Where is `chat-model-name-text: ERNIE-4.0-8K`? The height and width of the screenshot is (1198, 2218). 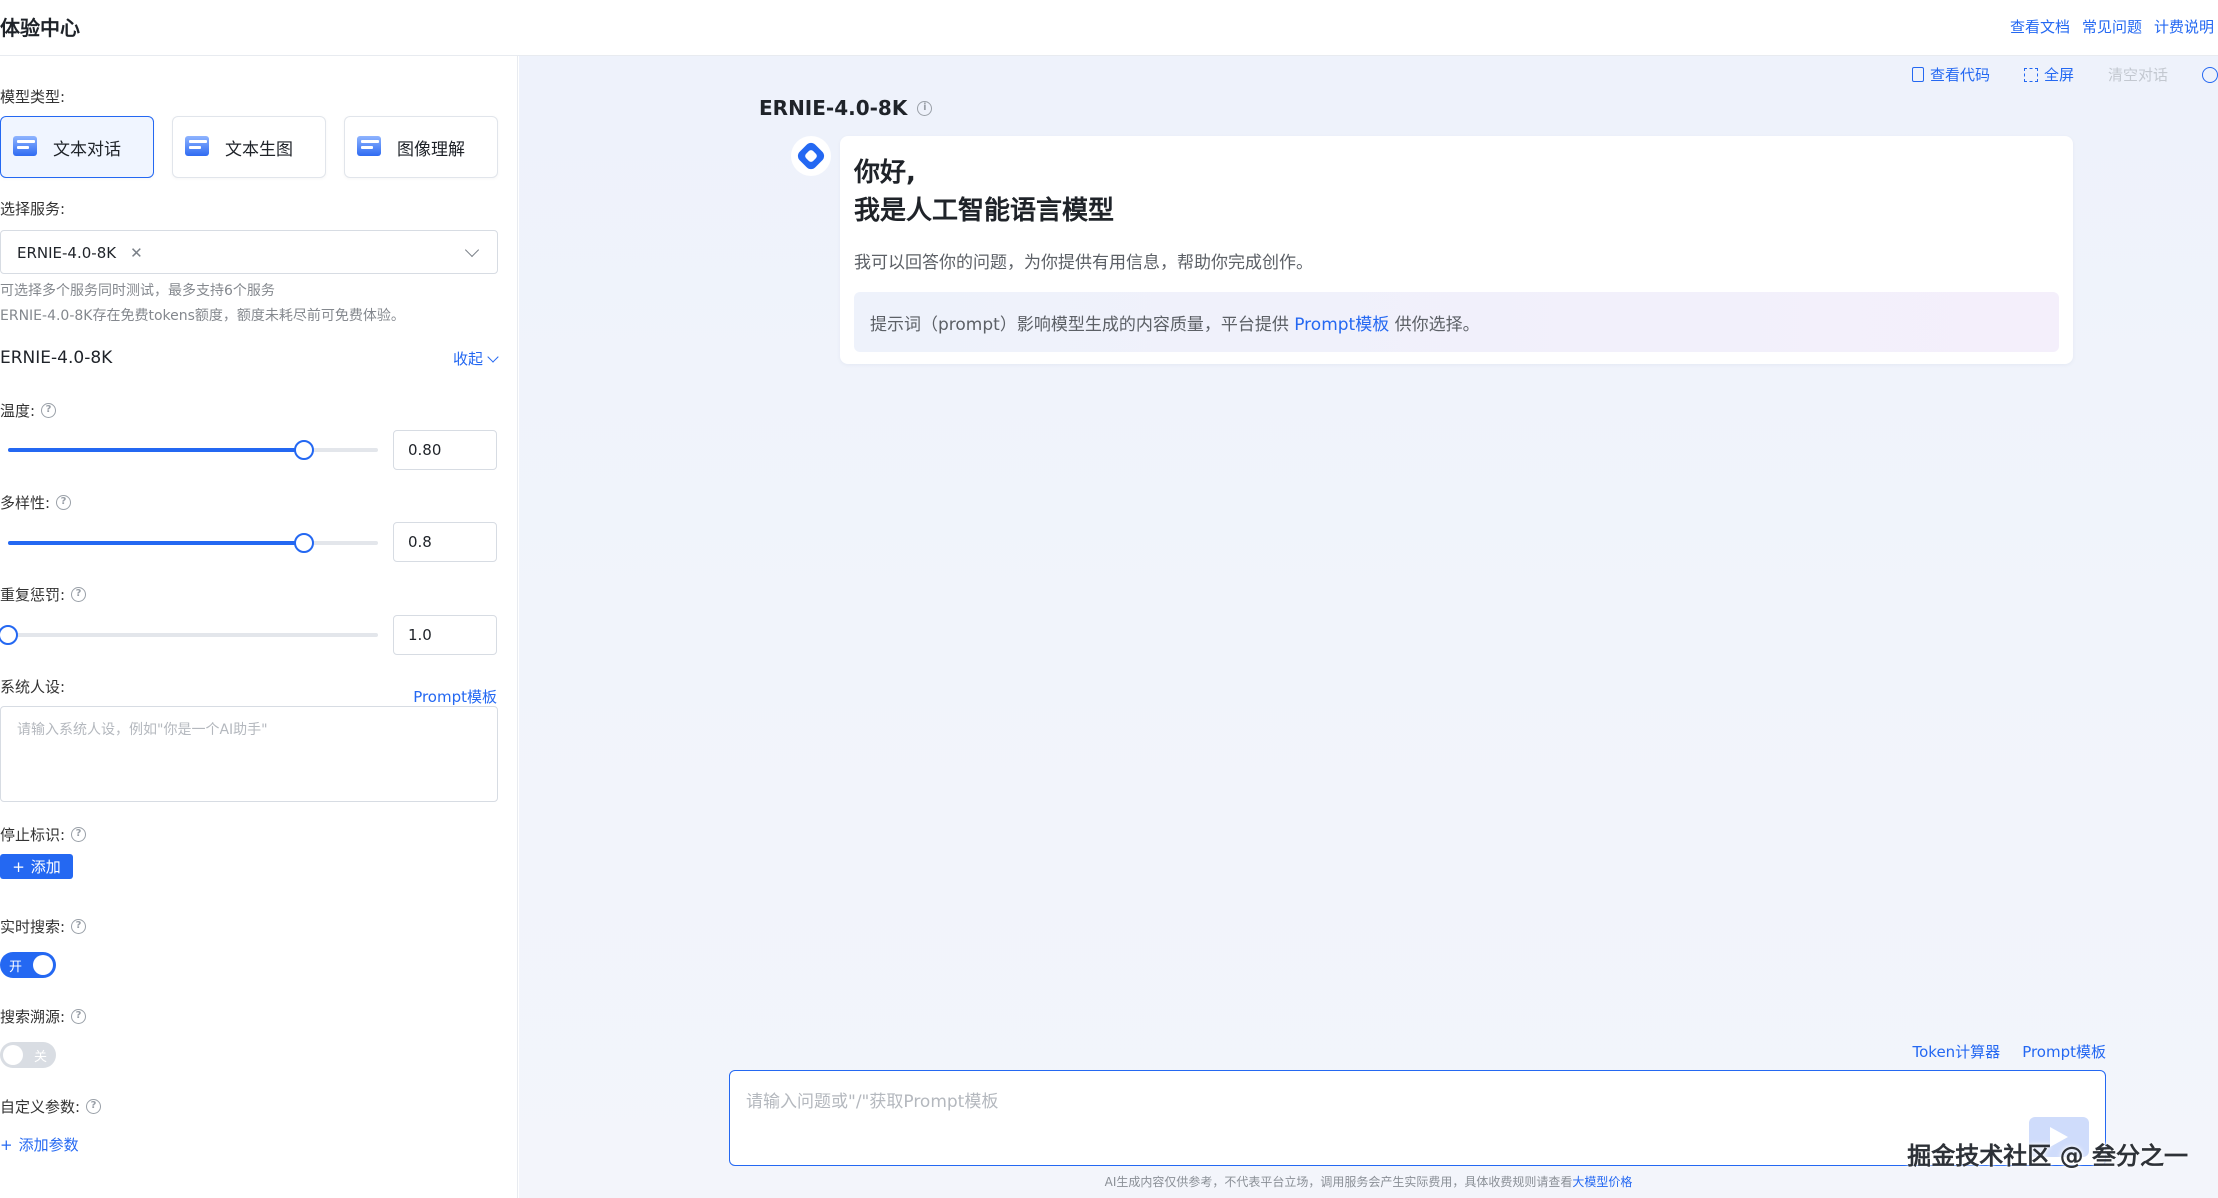
chat-model-name-text: ERNIE-4.0-8K is located at coordinates (833, 108).